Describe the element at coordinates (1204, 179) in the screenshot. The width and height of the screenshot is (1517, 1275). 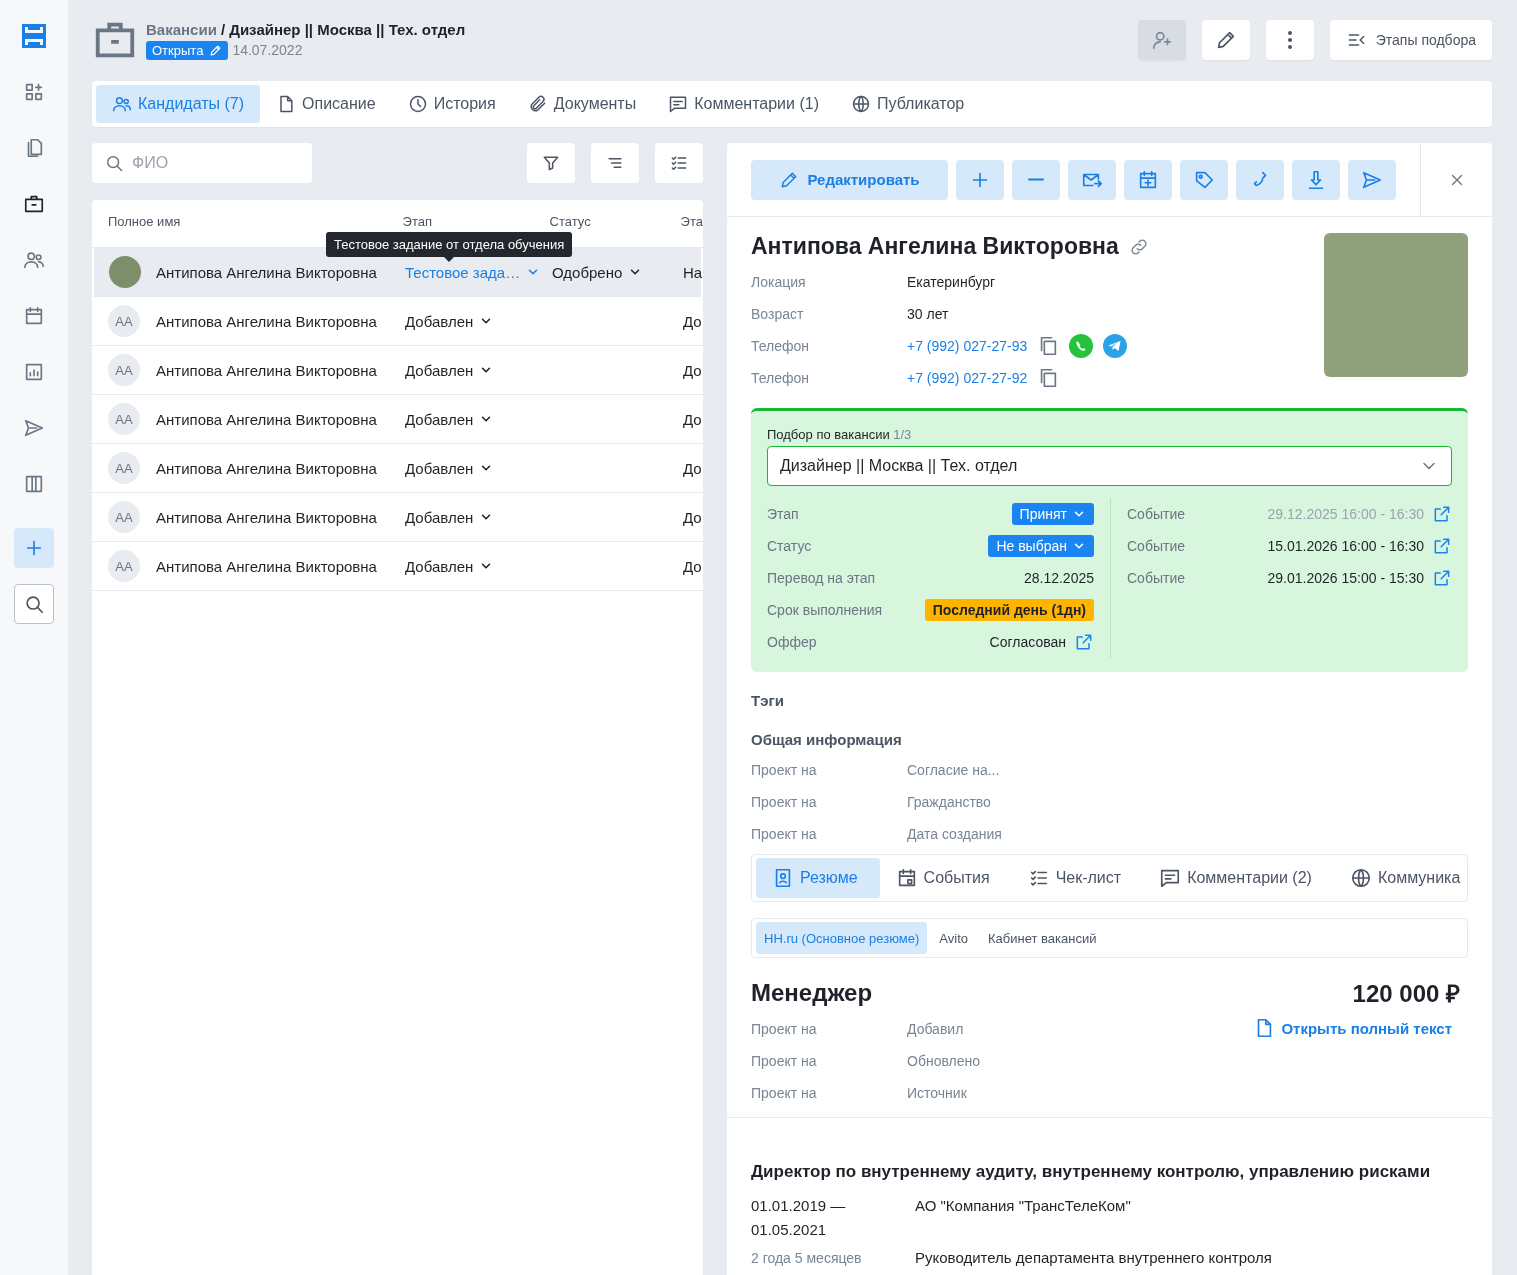
I see `tag-button` at that location.